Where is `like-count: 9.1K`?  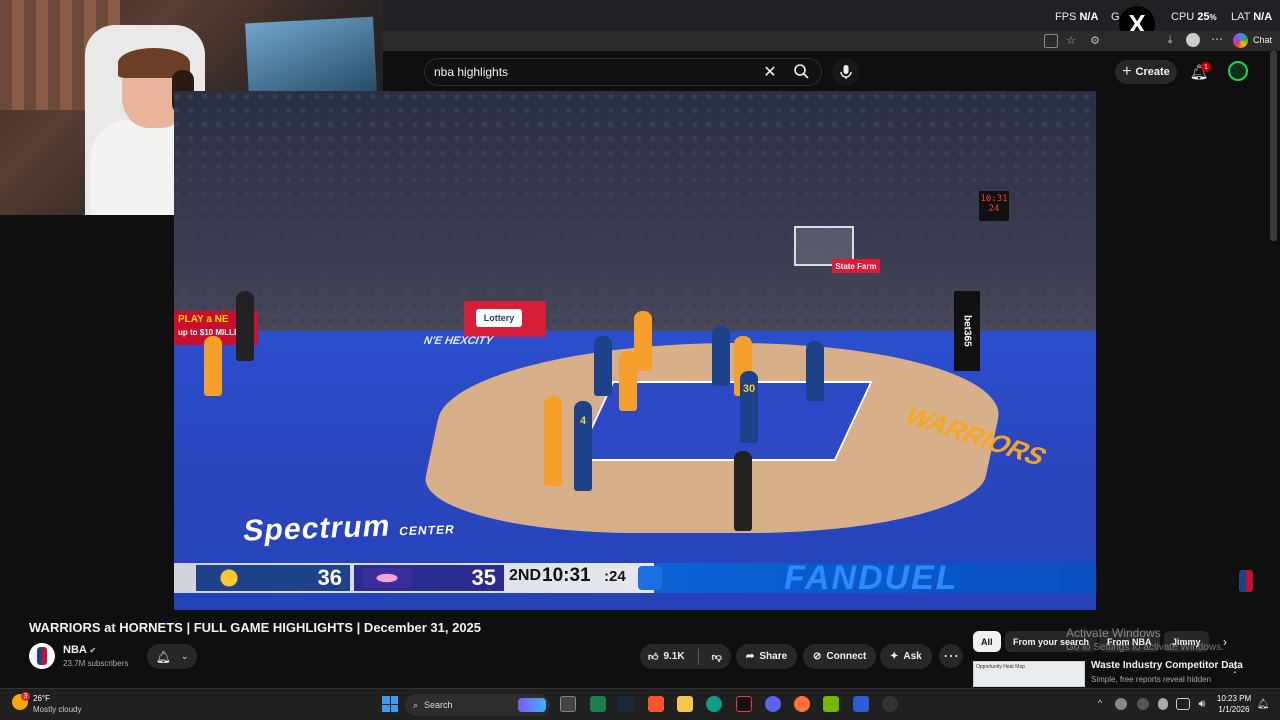 like-count: 9.1K is located at coordinates (674, 656).